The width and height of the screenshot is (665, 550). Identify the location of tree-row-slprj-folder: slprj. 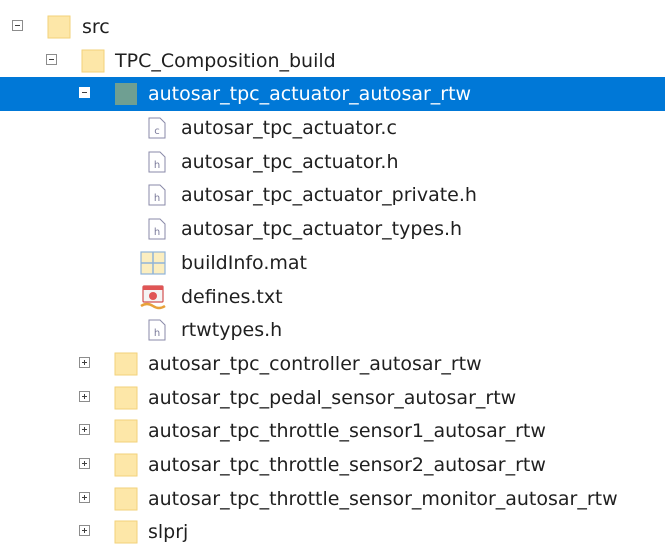
(332, 532).